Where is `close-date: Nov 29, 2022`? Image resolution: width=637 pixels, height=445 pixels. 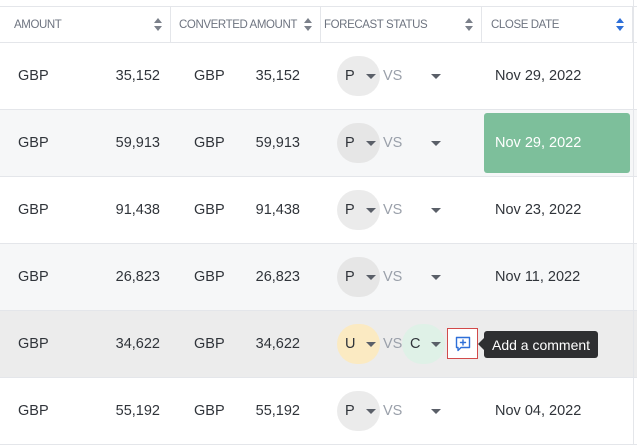
close-date: Nov 29, 2022 is located at coordinates (538, 76).